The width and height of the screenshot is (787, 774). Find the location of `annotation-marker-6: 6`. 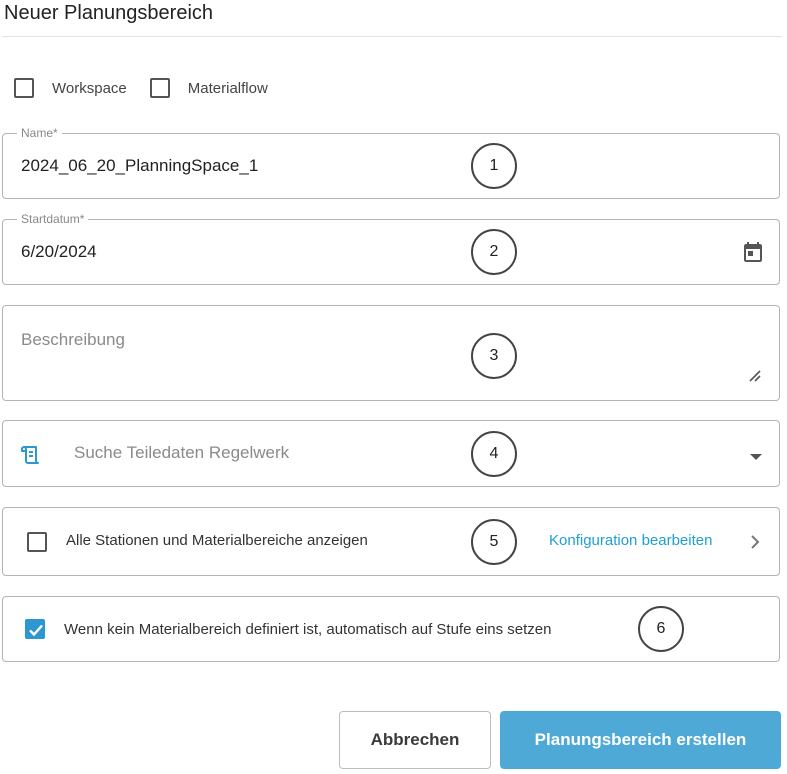

annotation-marker-6: 6 is located at coordinates (661, 629).